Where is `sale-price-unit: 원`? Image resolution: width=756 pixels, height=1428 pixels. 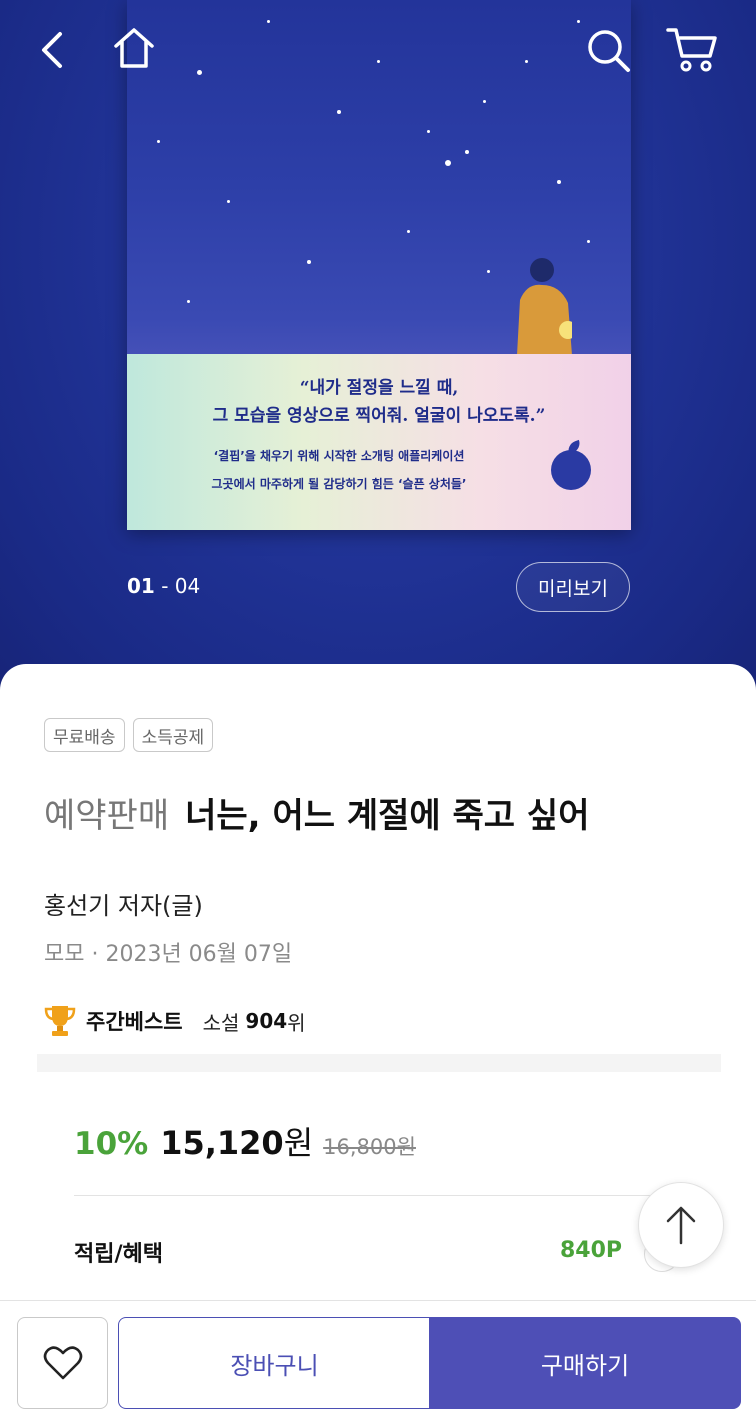 sale-price-unit: 원 is located at coordinates (298, 1143).